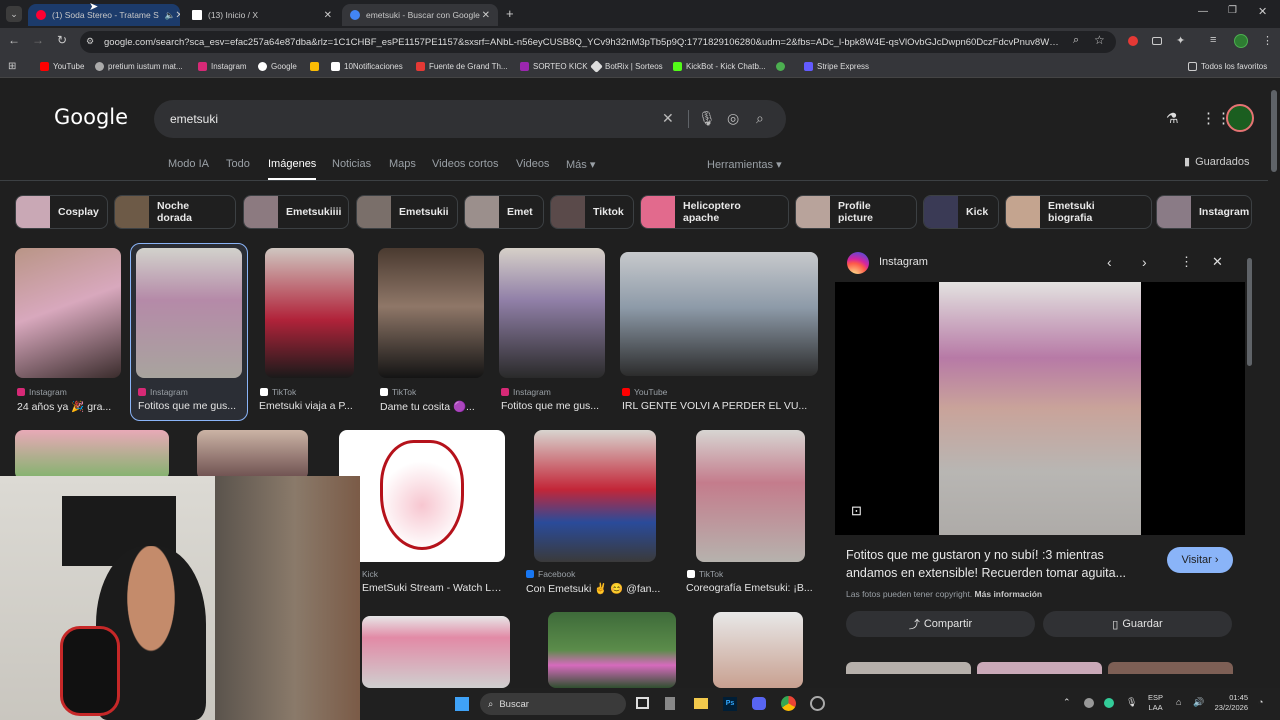 The height and width of the screenshot is (720, 1280). Describe the element at coordinates (316, 66) in the screenshot. I see `bookmark-colorful` at that location.